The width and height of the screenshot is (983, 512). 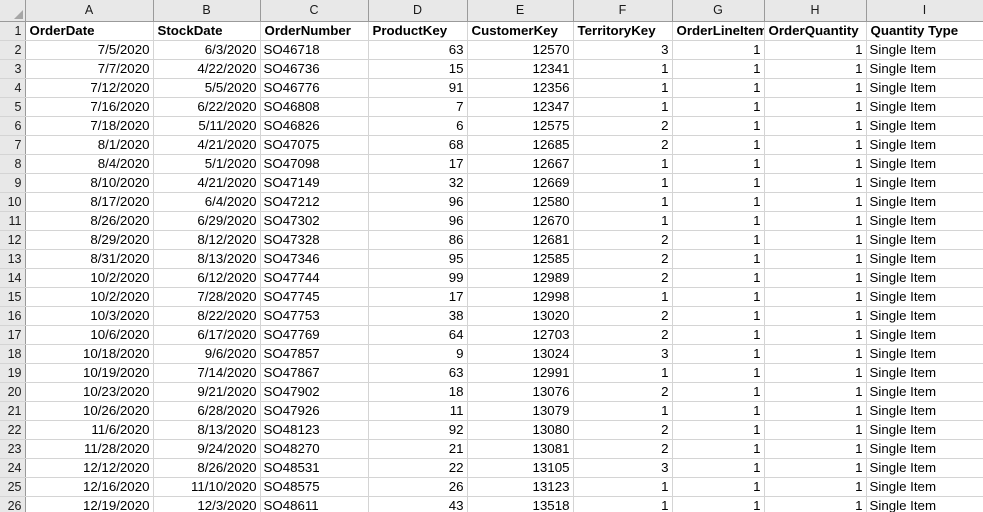 What do you see at coordinates (520, 240) in the screenshot?
I see `cell-E12: 12681` at bounding box center [520, 240].